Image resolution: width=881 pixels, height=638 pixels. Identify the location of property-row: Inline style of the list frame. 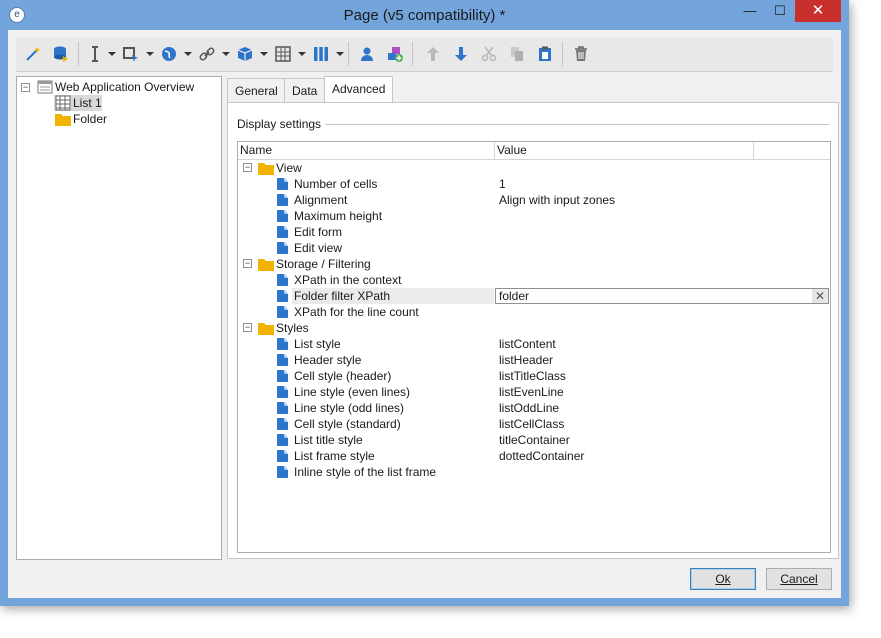
(534, 472).